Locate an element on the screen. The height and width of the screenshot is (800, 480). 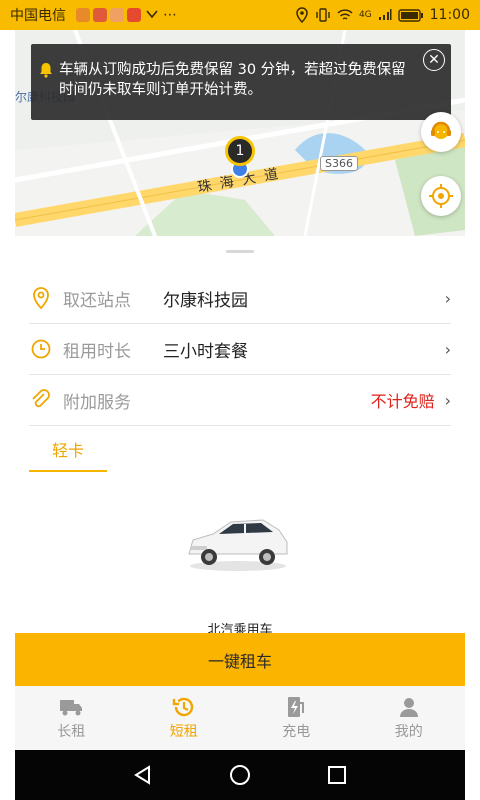
vibrate-icon is located at coordinates (323, 15).